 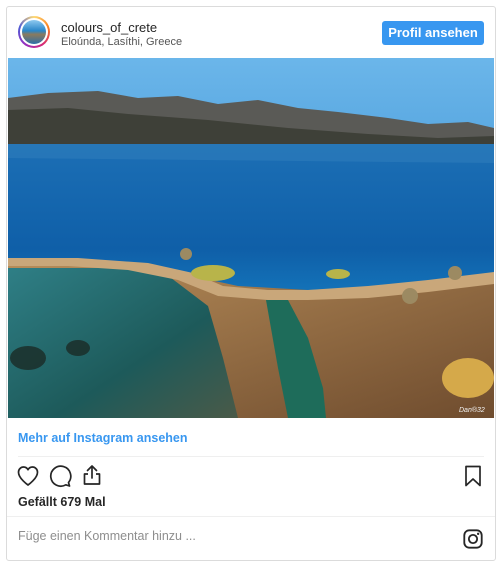 I want to click on view-more-on-instagram-link: Mehr auf Instagram ansehen, so click(x=103, y=438).